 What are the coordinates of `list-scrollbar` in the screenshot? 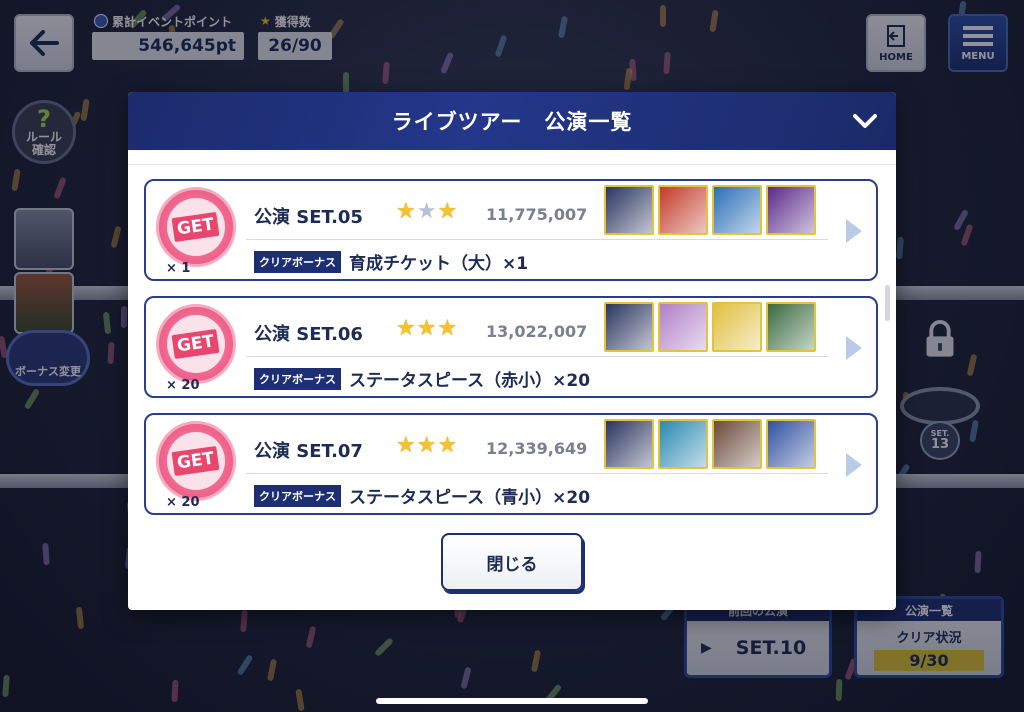 It's located at (887, 303).